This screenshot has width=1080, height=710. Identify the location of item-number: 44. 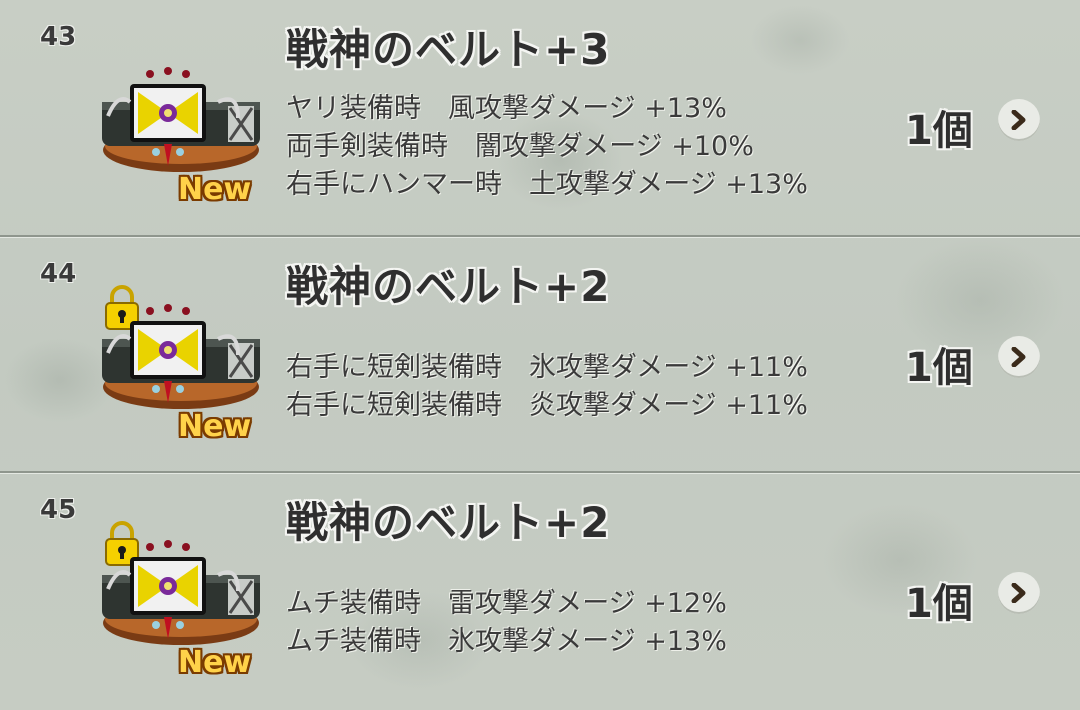
(58, 274).